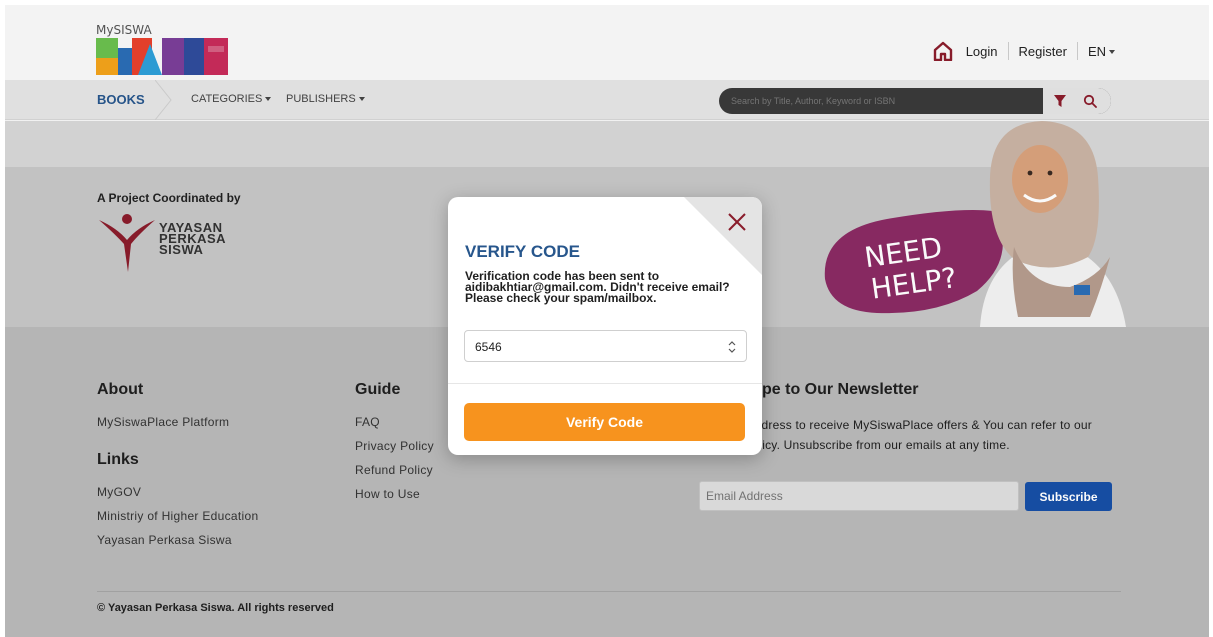 This screenshot has width=1213, height=637. What do you see at coordinates (723, 236) in the screenshot?
I see `modal-corner-decoration` at bounding box center [723, 236].